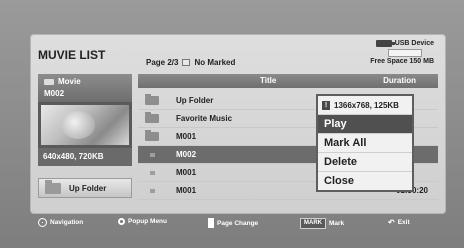  Describe the element at coordinates (72, 55) in the screenshot. I see `page-title: MUVIE LIST` at that location.